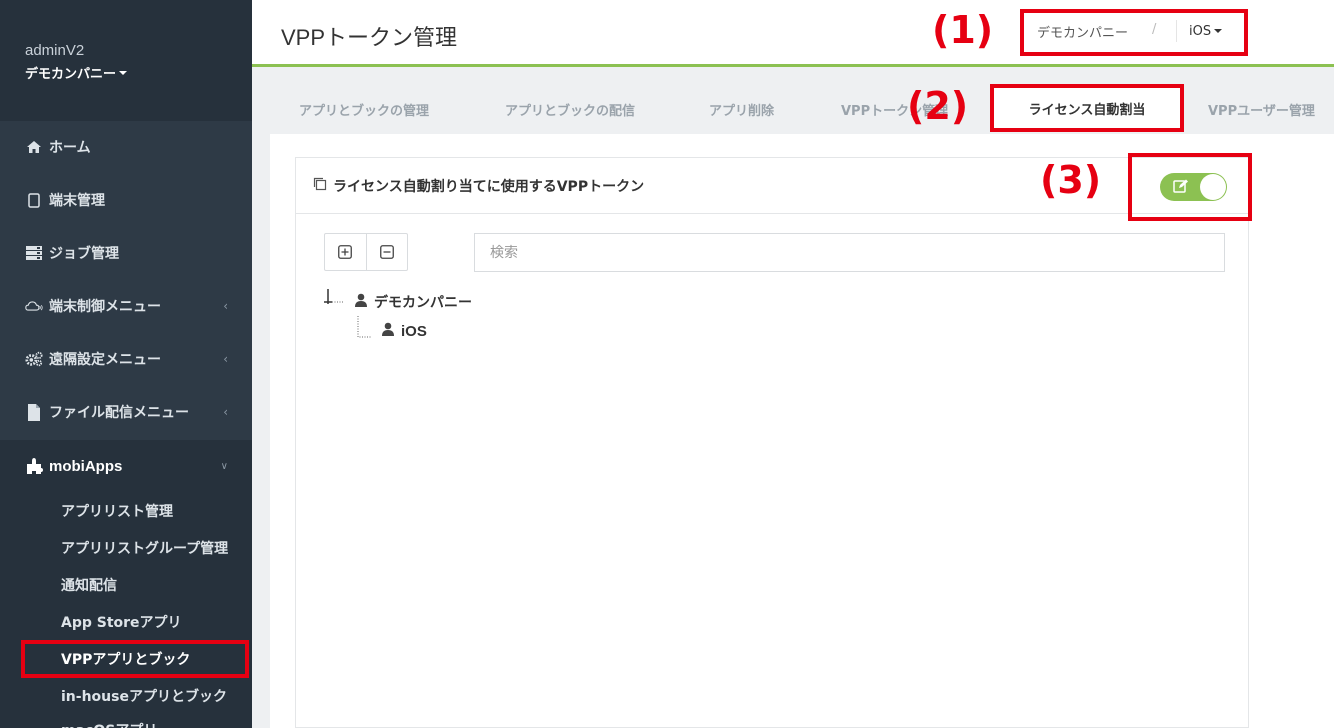 This screenshot has height=728, width=1334. What do you see at coordinates (1087, 108) in the screenshot?
I see `tab-license-auto-assign: ライセンス自動割当` at bounding box center [1087, 108].